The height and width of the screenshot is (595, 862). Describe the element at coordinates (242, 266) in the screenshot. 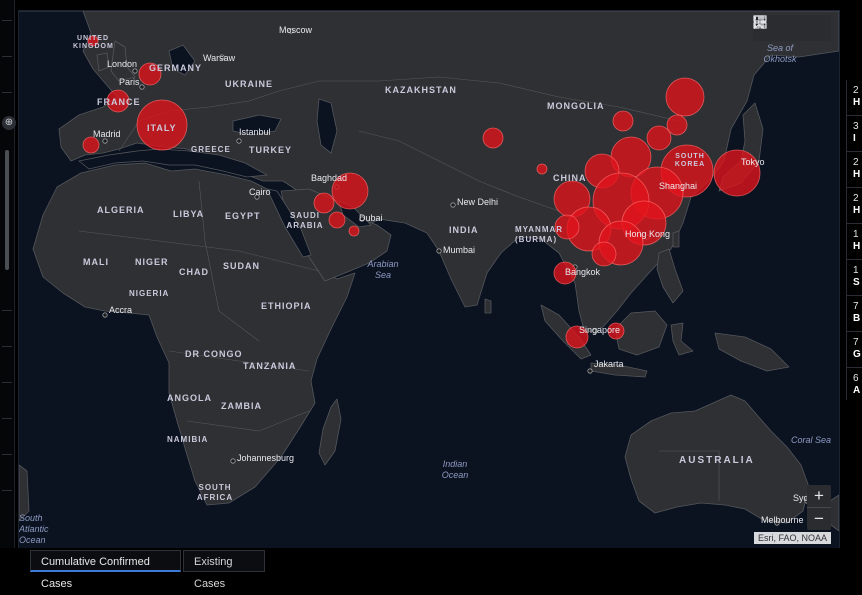

I see `country-label: SUDAN` at that location.